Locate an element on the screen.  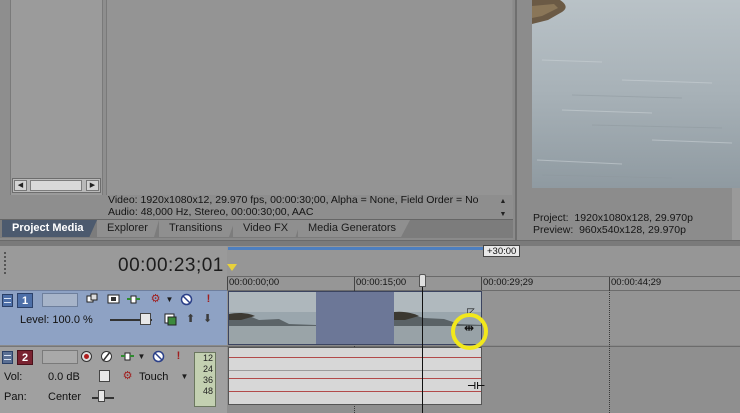
video-preview-frame is located at coordinates (636, 94).